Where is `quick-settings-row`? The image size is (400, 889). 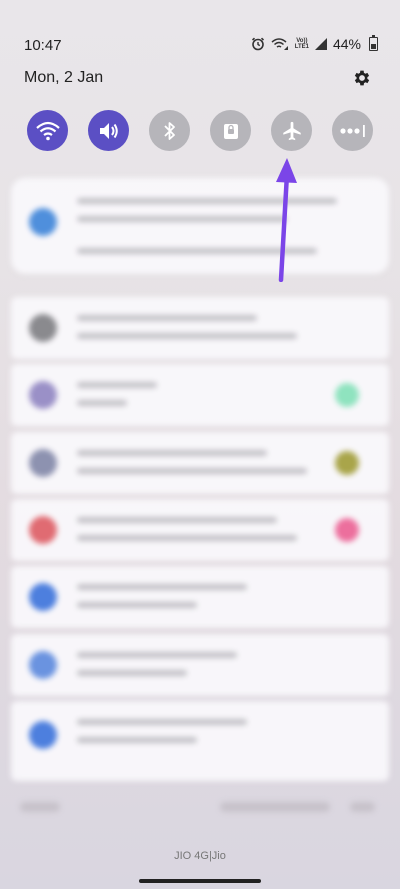 quick-settings-row is located at coordinates (202, 131).